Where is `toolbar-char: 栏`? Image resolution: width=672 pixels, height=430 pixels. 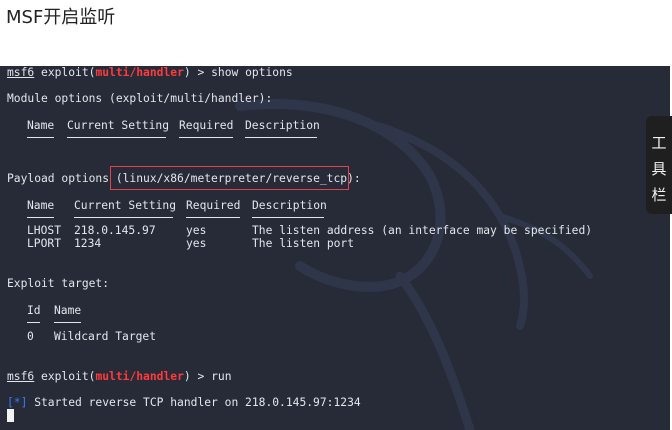
toolbar-char: 栏 is located at coordinates (659, 195).